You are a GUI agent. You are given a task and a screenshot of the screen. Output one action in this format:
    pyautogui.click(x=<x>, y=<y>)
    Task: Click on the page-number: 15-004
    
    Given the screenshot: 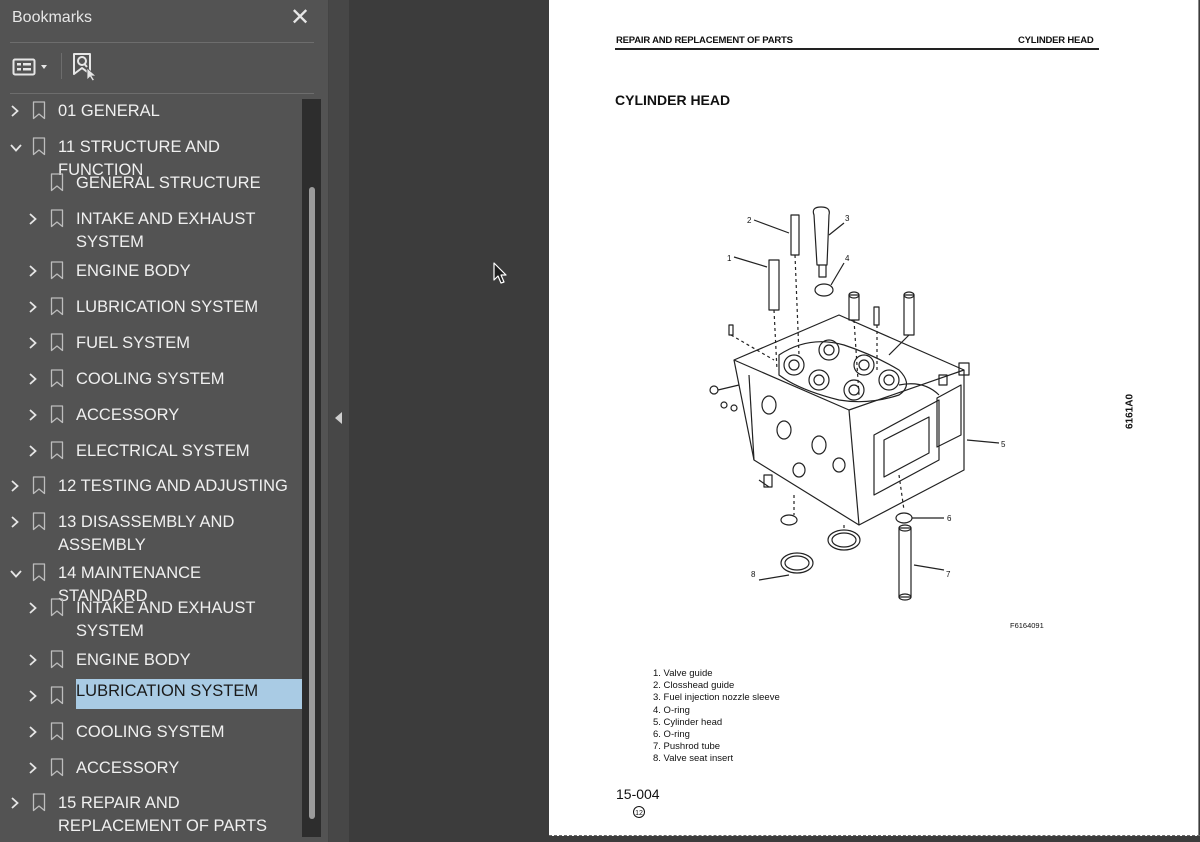 What is the action you would take?
    pyautogui.click(x=638, y=794)
    